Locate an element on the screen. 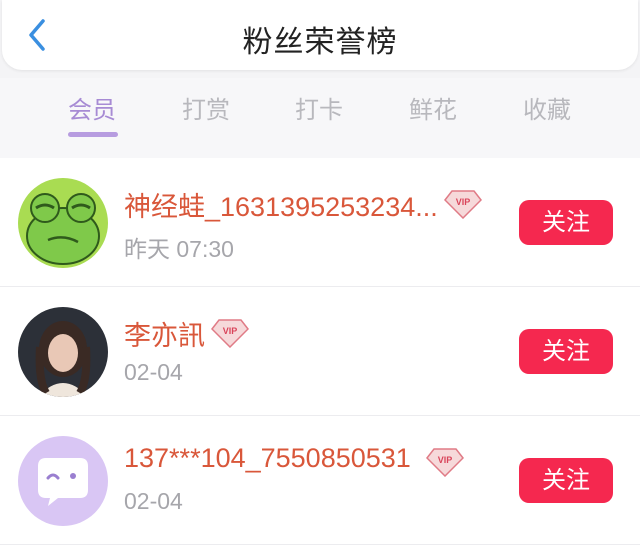  tab-bar: 会员 打赏 打卡 鲜花 收藏 is located at coordinates (320, 118).